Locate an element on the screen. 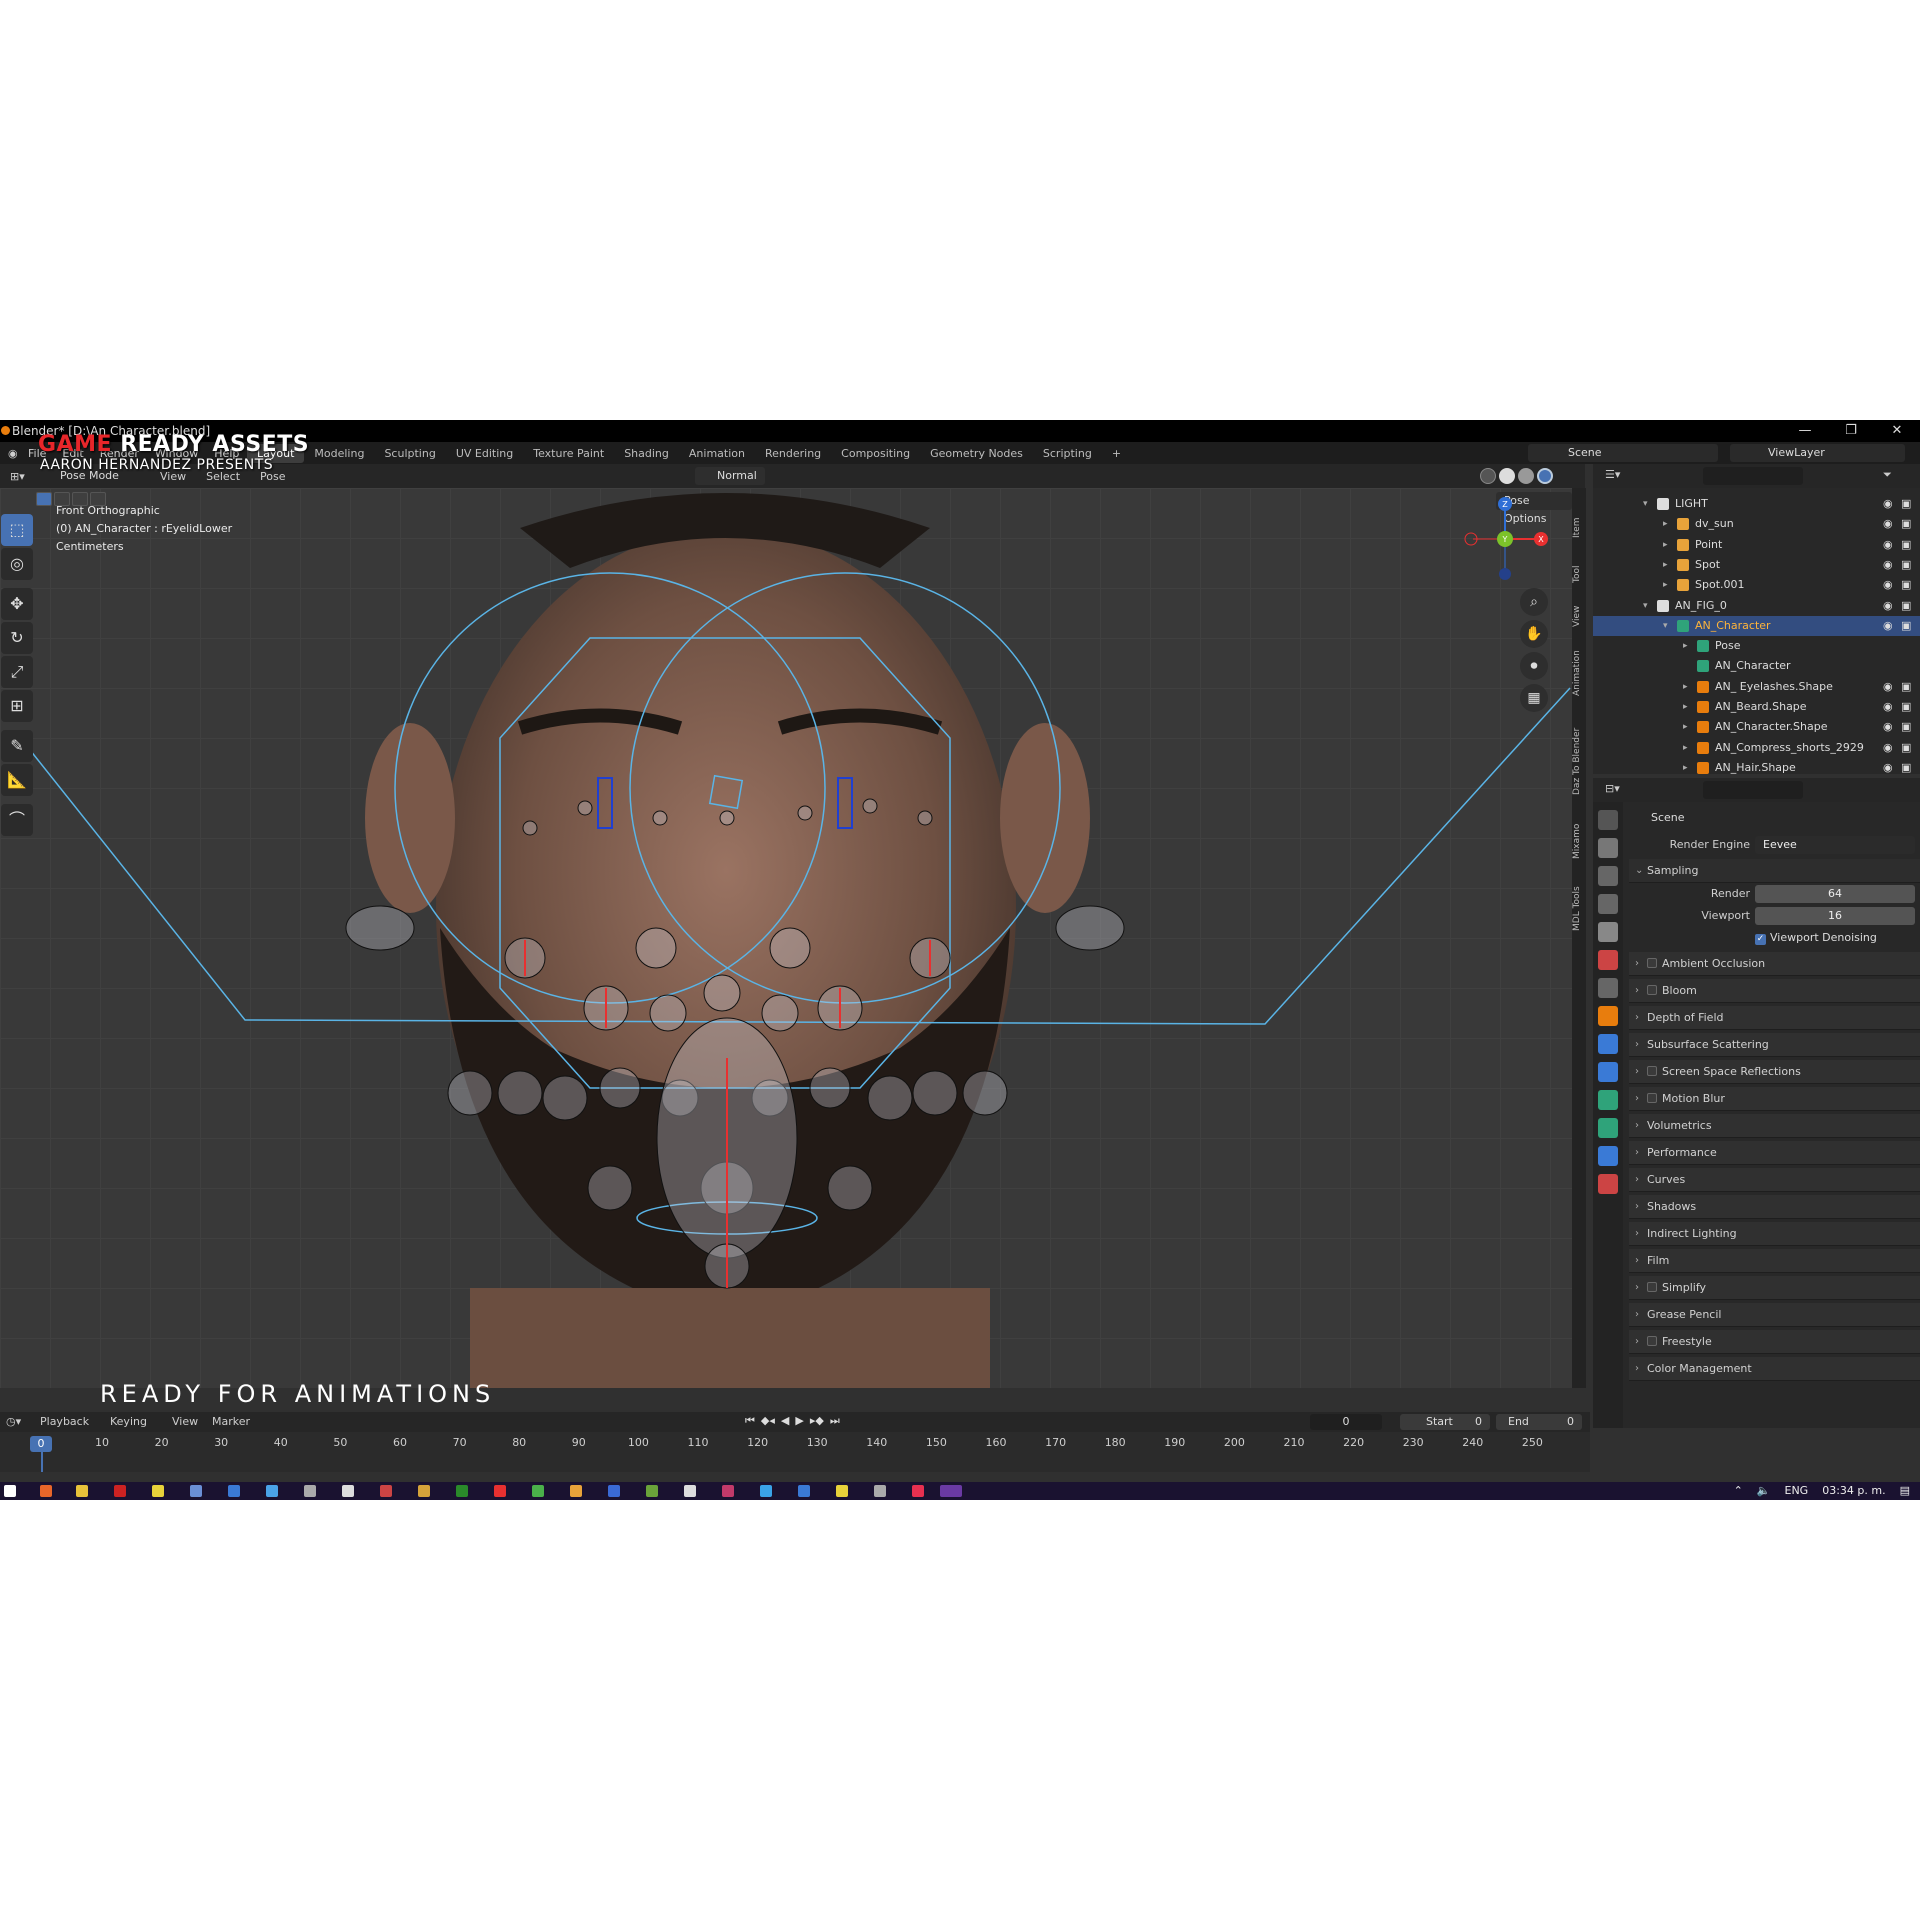 This screenshot has height=1920, width=1920. outliner-row: AN_Character is located at coordinates (1756, 666).